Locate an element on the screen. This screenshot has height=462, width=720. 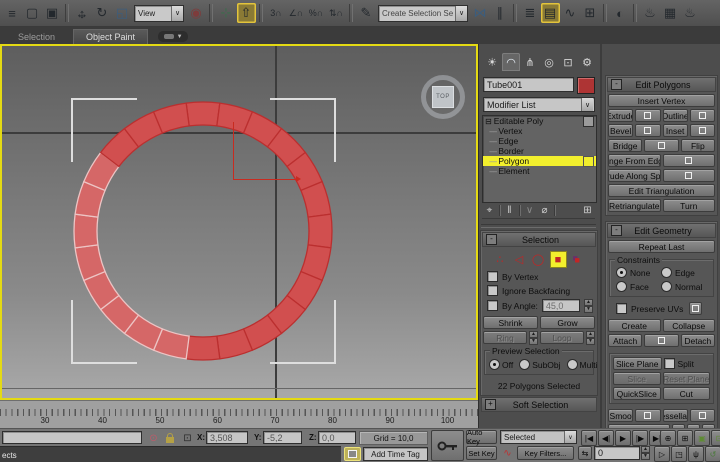
spinner-snap-toggle-icon: ⇅∩ is located at coordinates (336, 13).